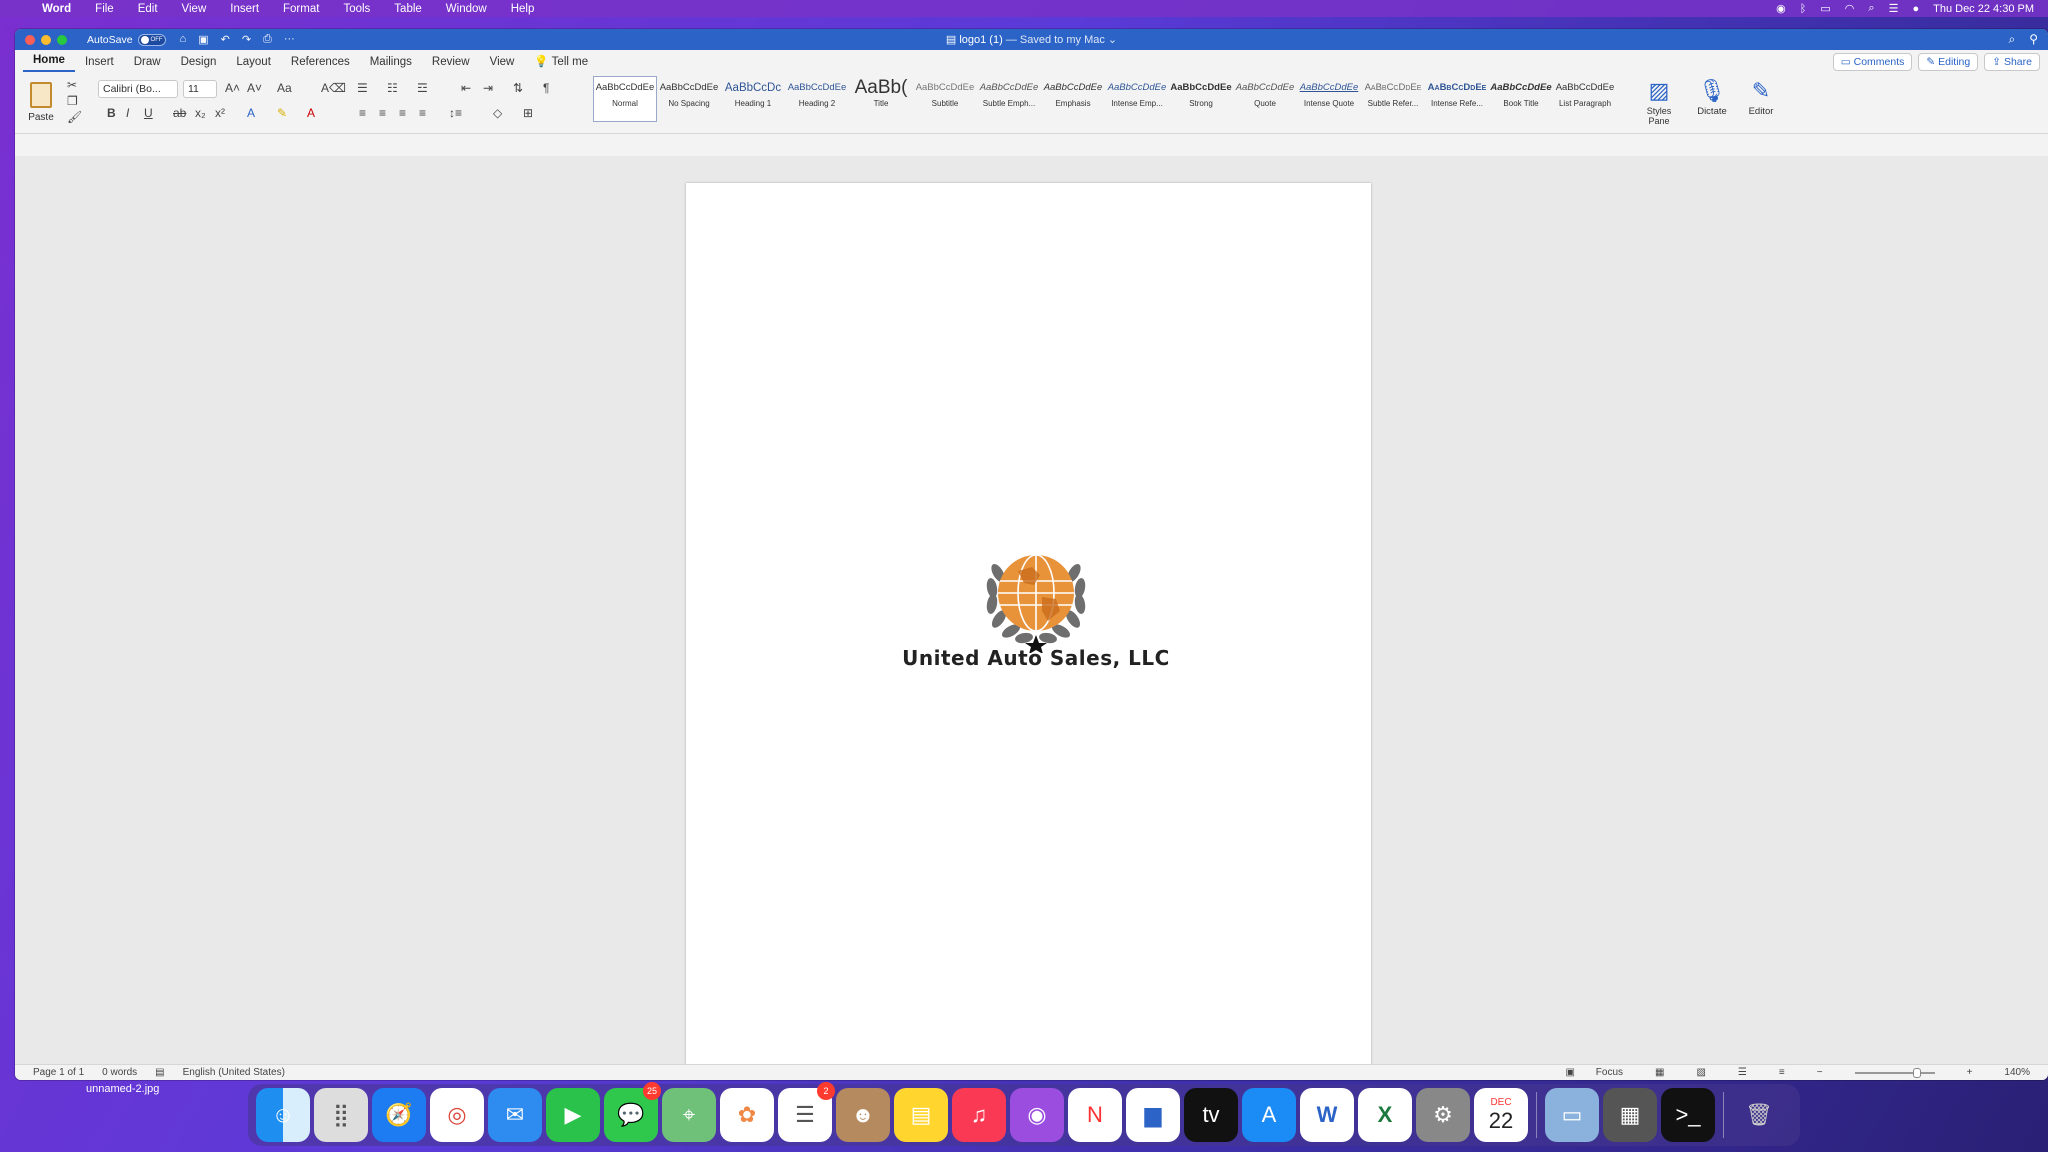 The height and width of the screenshot is (1152, 2048). Describe the element at coordinates (689, 99) in the screenshot. I see `style-no-spacing: AaBbCcDdEe No Spacing` at that location.